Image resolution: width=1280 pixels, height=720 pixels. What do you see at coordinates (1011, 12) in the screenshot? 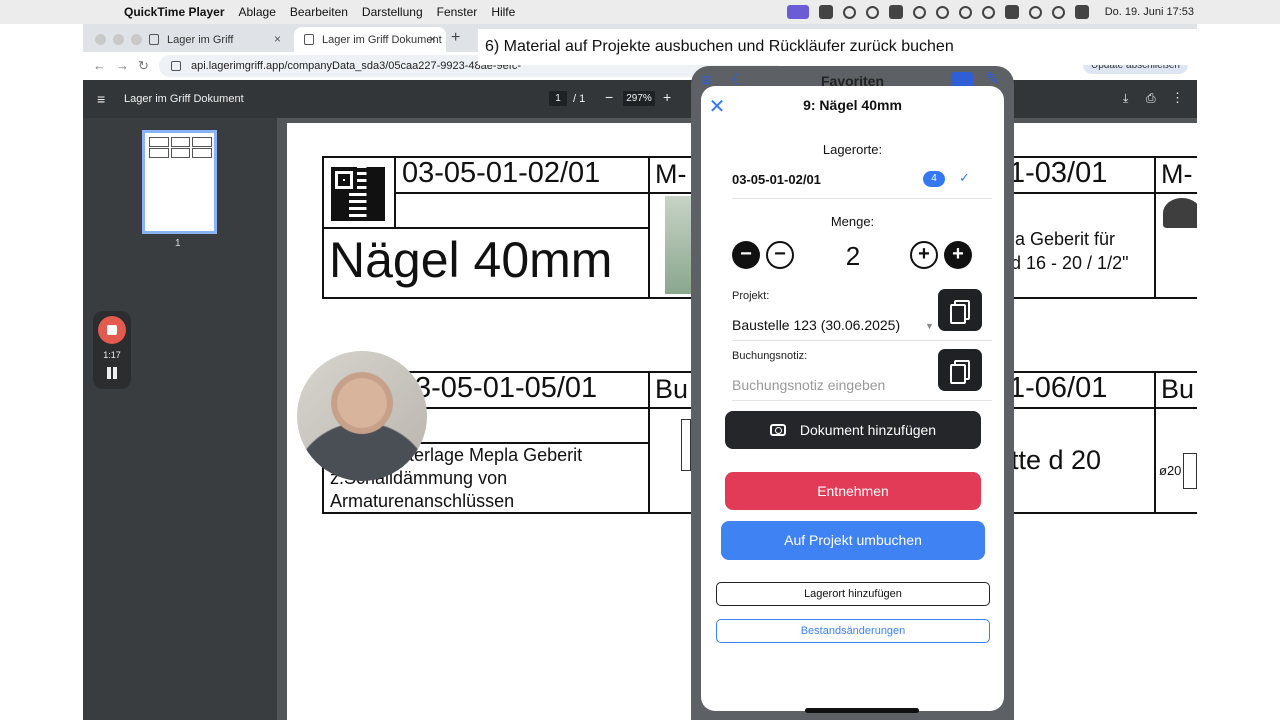
I see `battery-icon` at bounding box center [1011, 12].